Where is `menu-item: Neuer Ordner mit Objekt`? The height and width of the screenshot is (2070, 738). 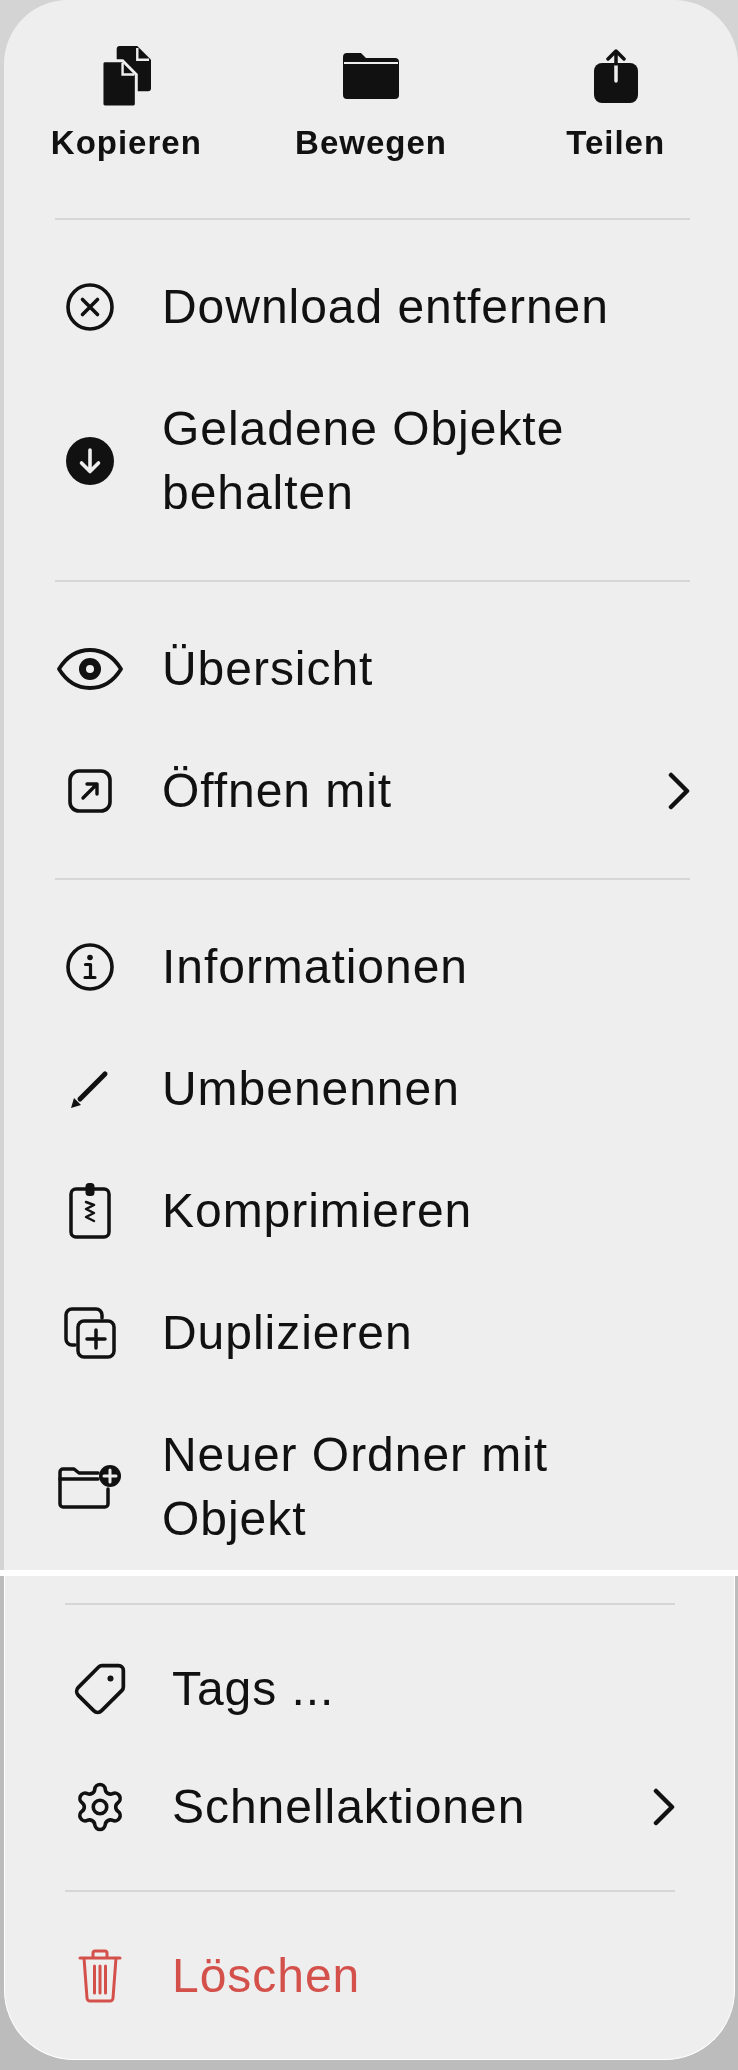
menu-item: Neuer Ordner mit Objekt is located at coordinates (372, 1482).